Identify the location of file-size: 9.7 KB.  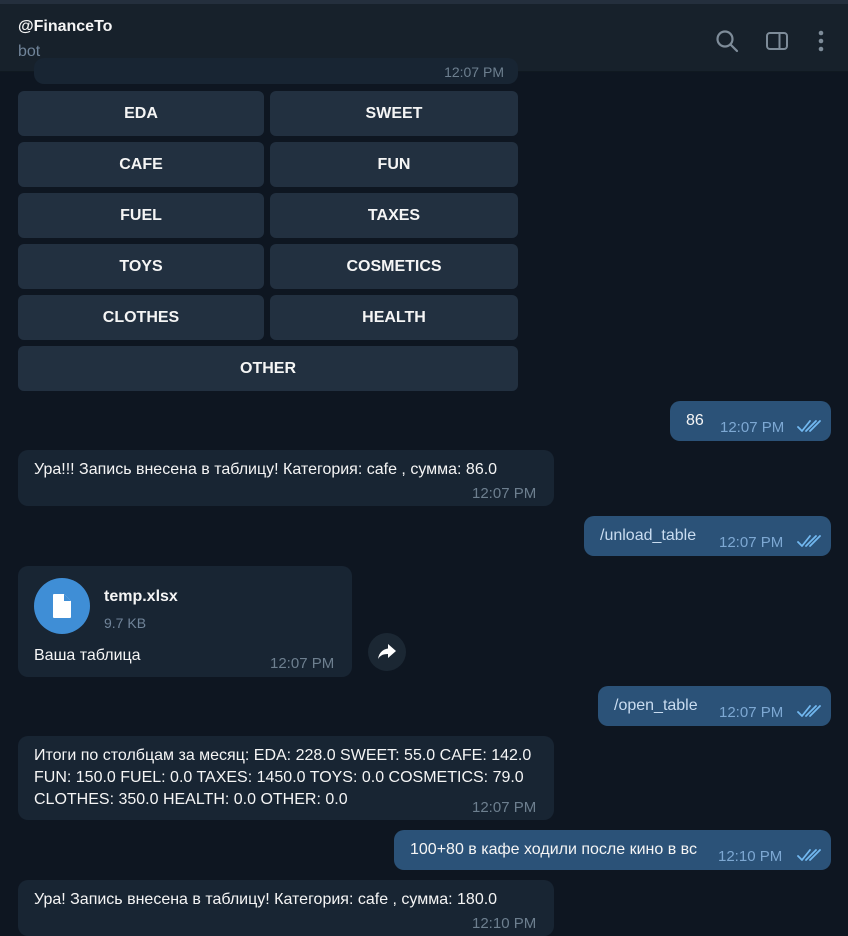
(125, 623).